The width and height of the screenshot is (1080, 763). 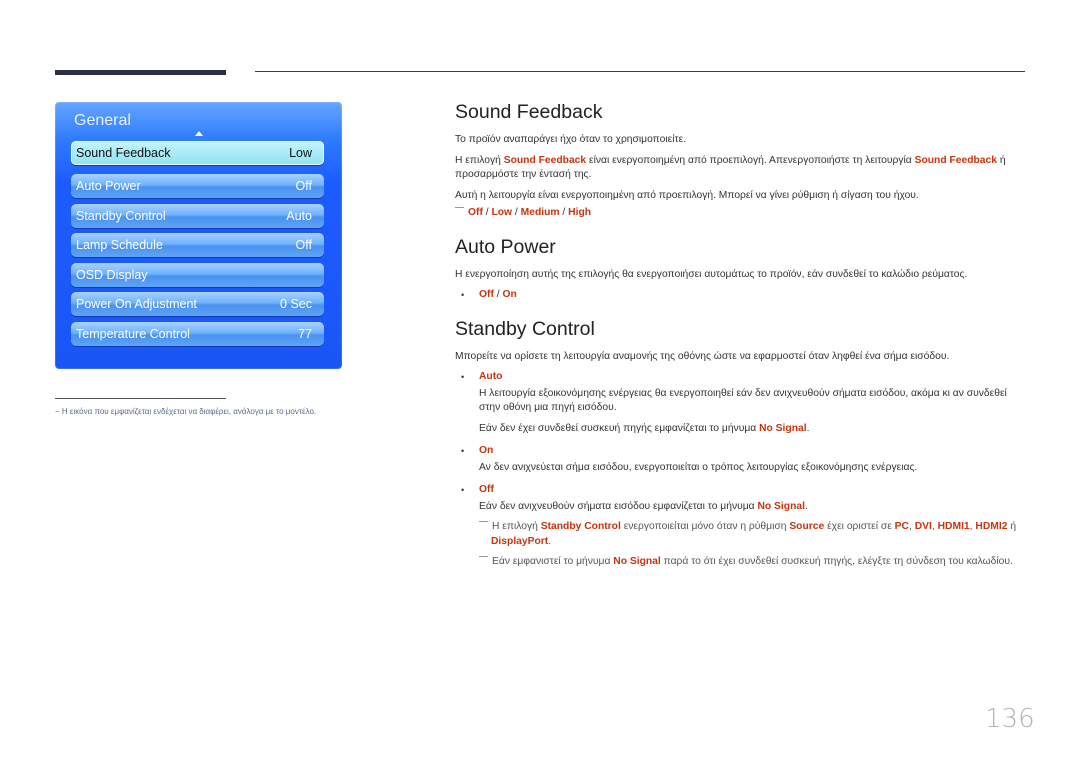 What do you see at coordinates (923, 526) in the screenshot?
I see `highlight-term: DVI` at bounding box center [923, 526].